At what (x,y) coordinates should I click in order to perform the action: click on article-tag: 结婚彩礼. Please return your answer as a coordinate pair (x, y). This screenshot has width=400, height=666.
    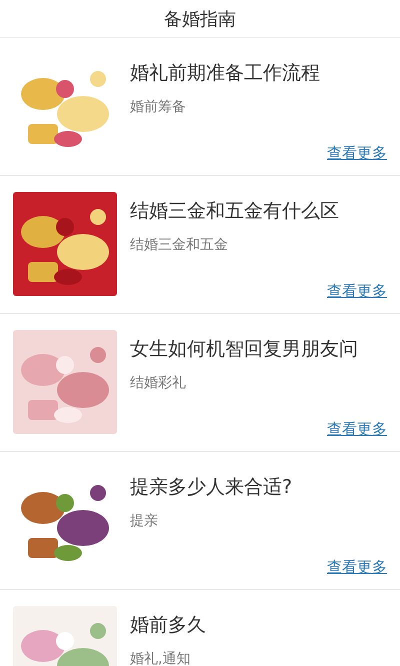
    Looking at the image, I should click on (258, 383).